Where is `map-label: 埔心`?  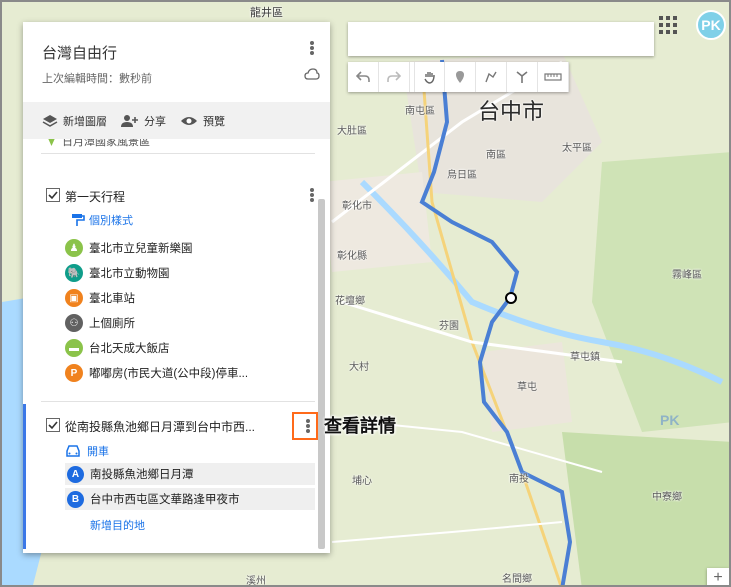 map-label: 埔心 is located at coordinates (362, 481).